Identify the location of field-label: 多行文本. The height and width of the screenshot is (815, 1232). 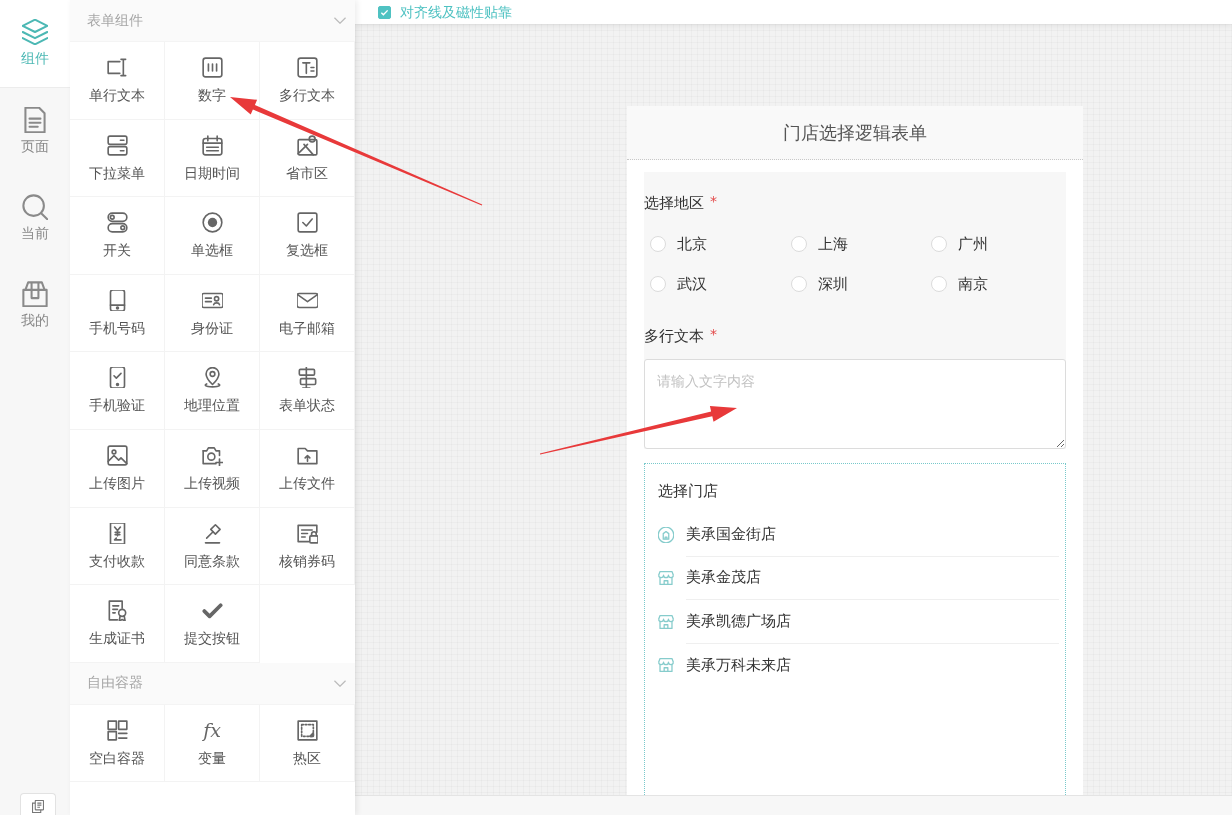
(674, 336).